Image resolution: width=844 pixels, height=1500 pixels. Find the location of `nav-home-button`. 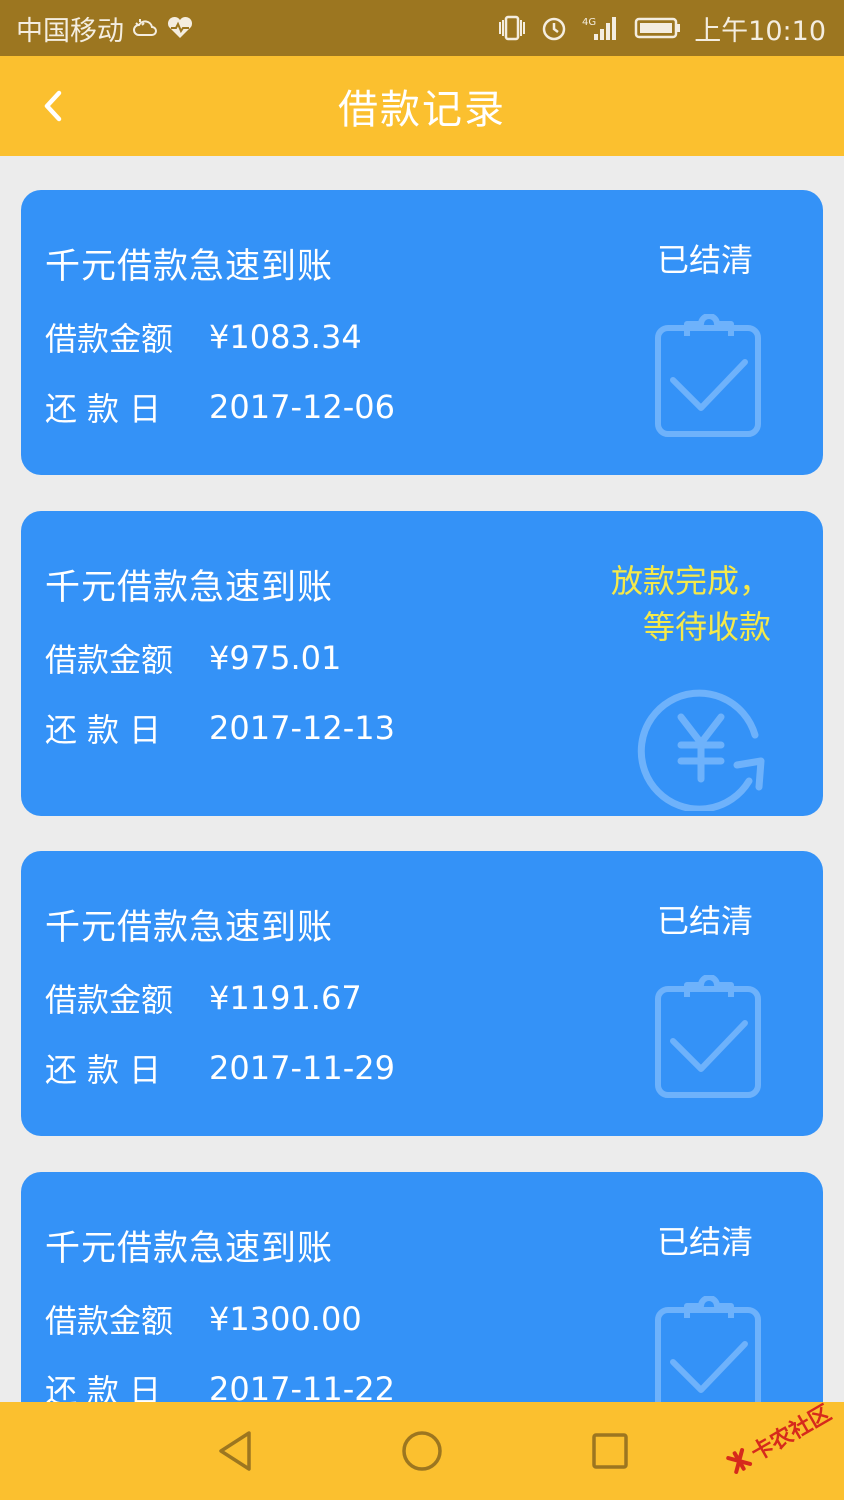

nav-home-button is located at coordinates (422, 1451).